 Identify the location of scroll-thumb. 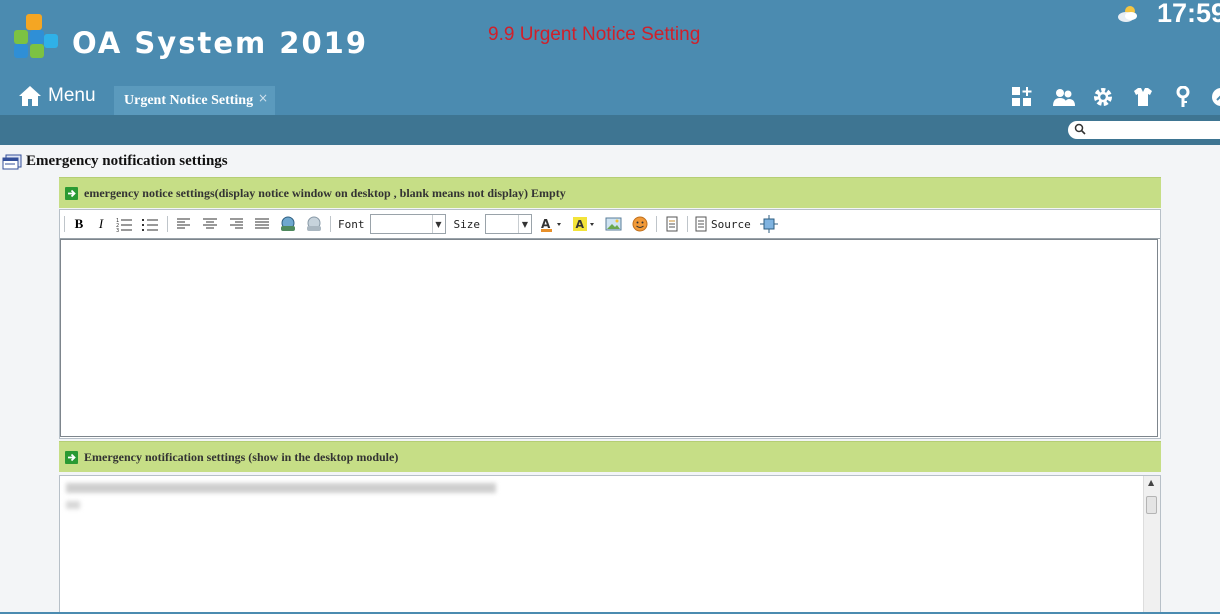
(1151, 505).